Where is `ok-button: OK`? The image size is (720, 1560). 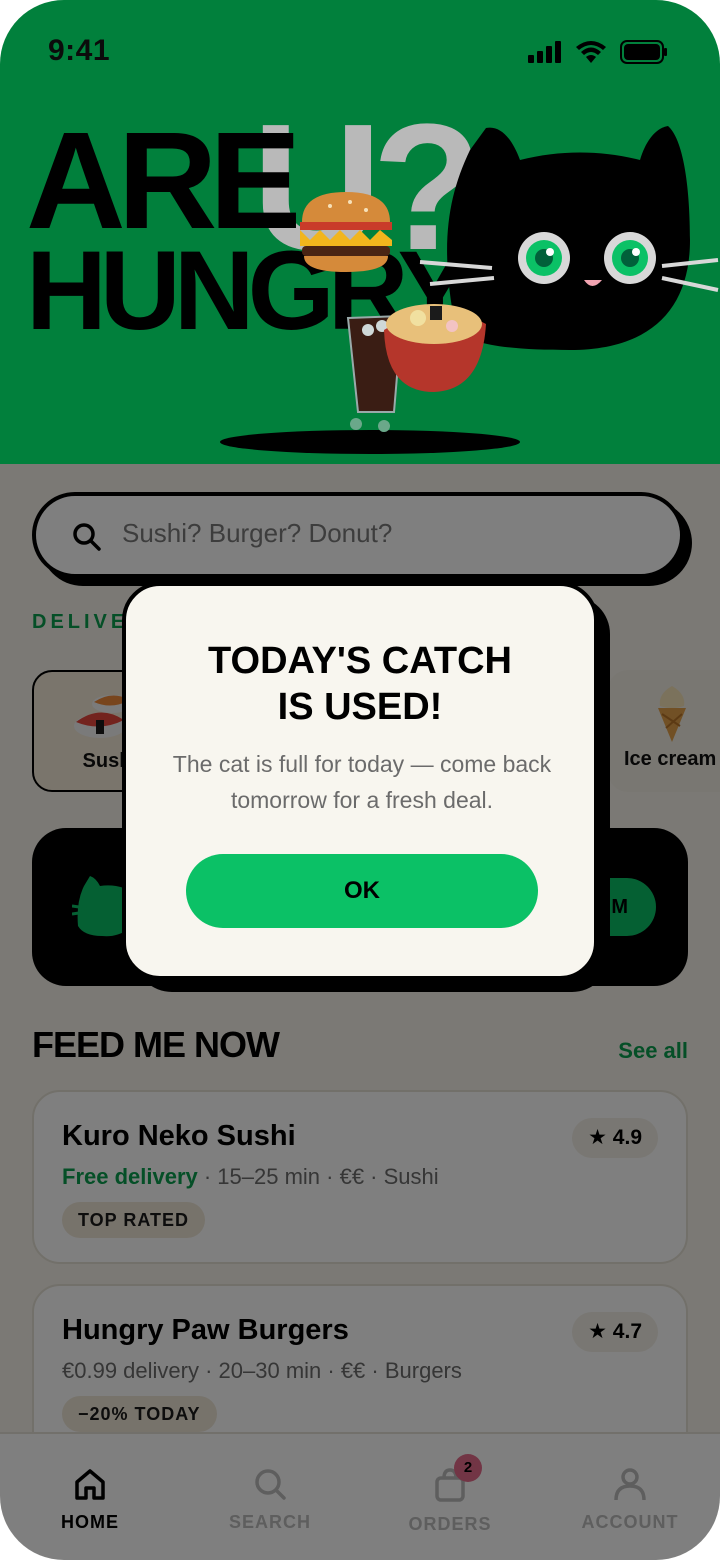 ok-button: OK is located at coordinates (362, 891).